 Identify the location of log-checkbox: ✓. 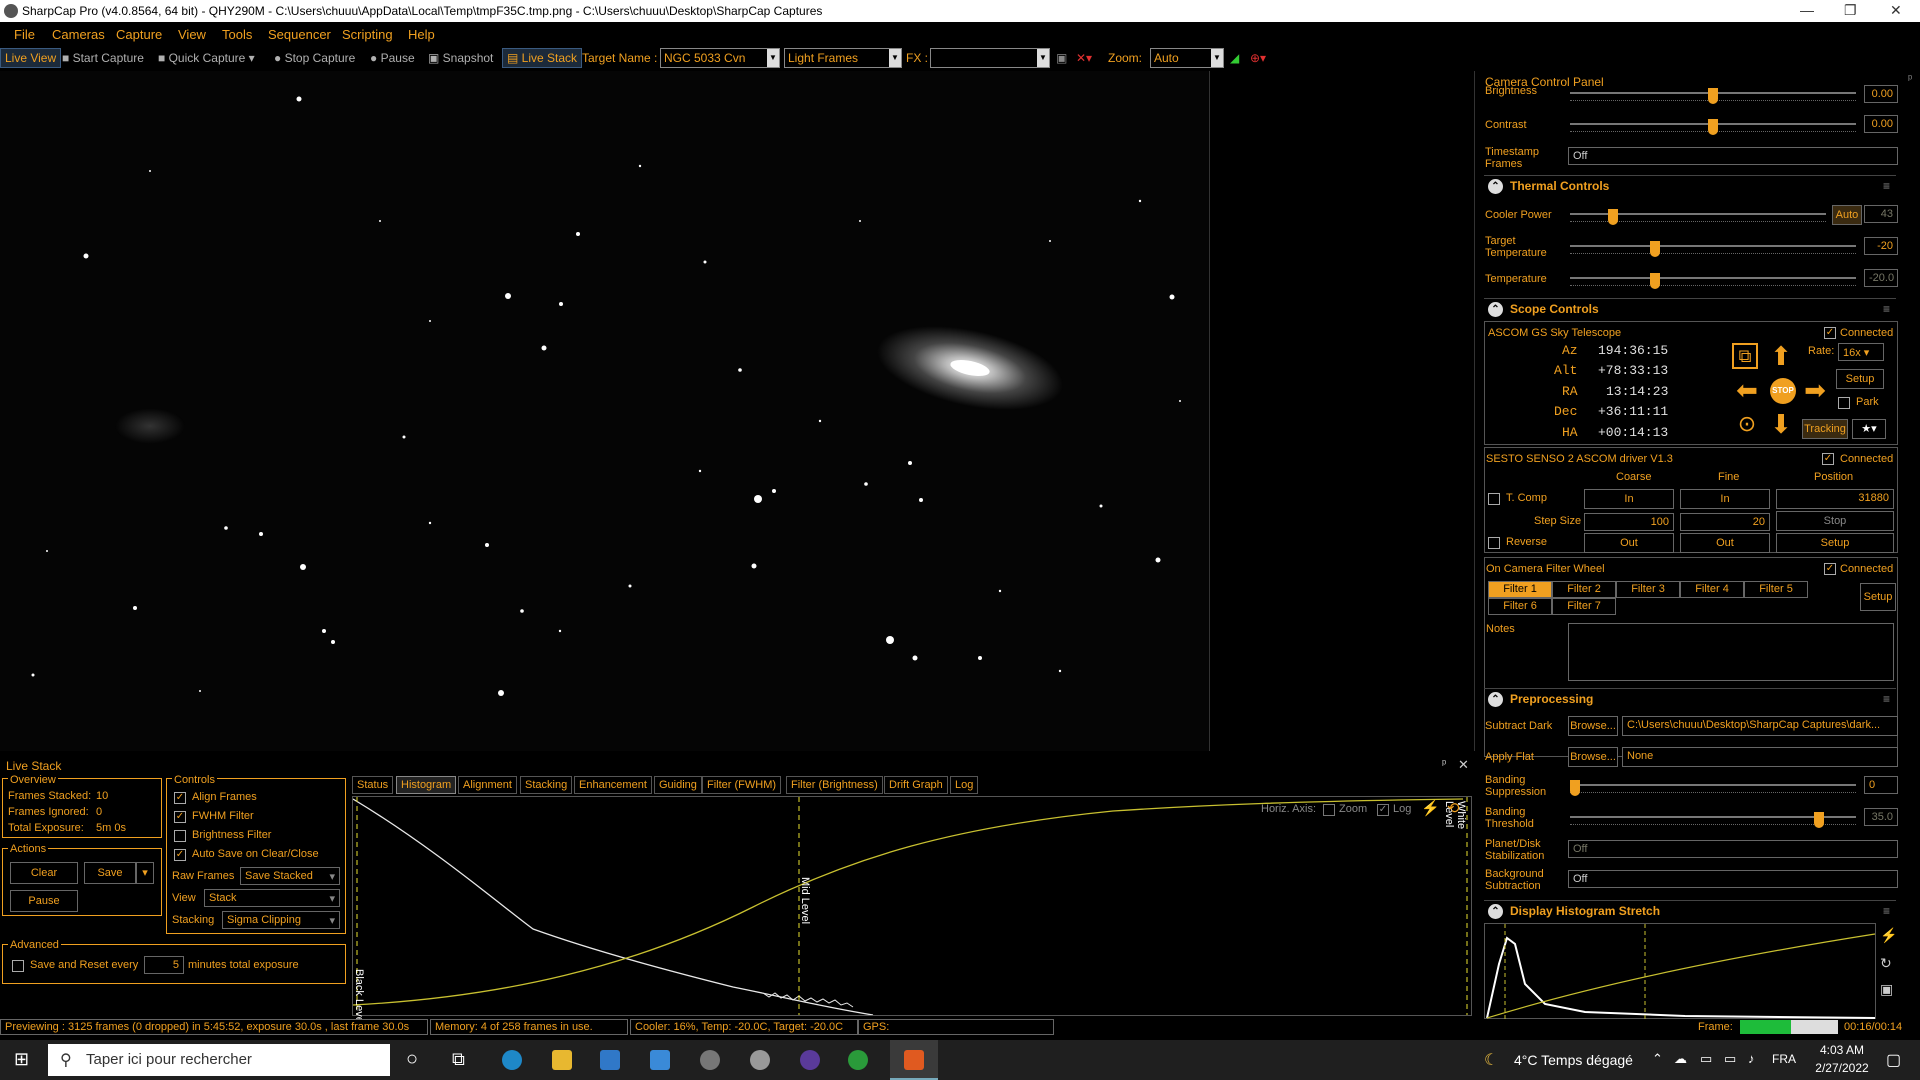
(1383, 810).